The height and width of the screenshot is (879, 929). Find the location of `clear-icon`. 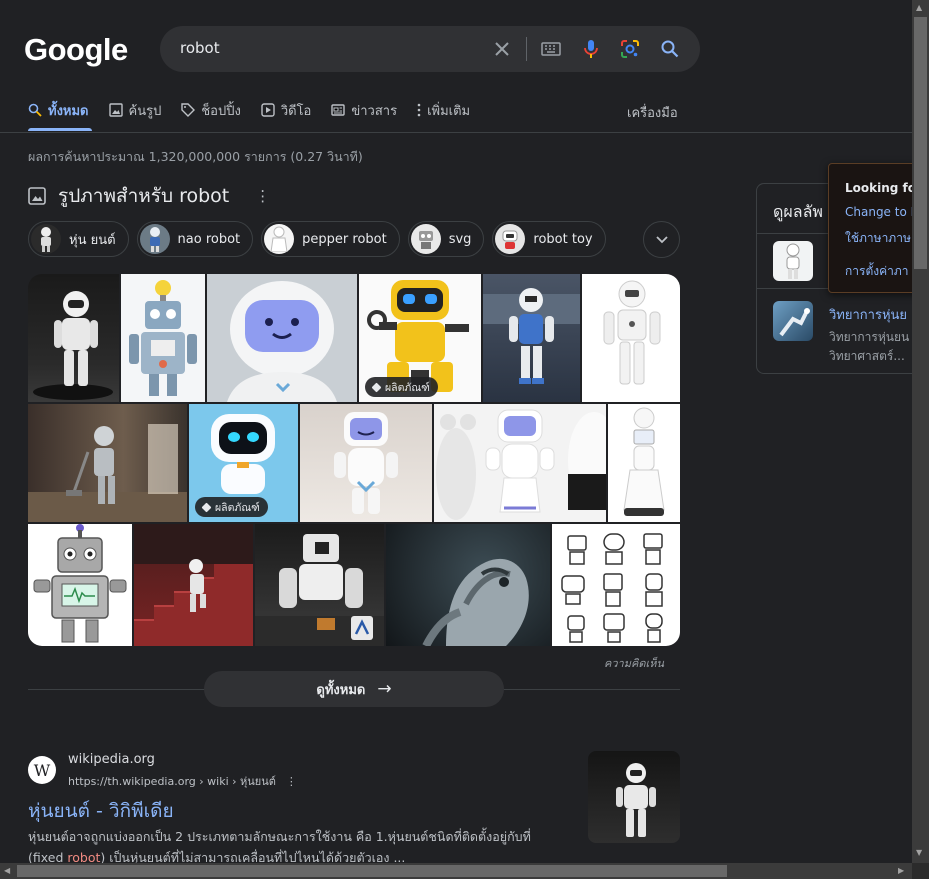

clear-icon is located at coordinates (502, 49).